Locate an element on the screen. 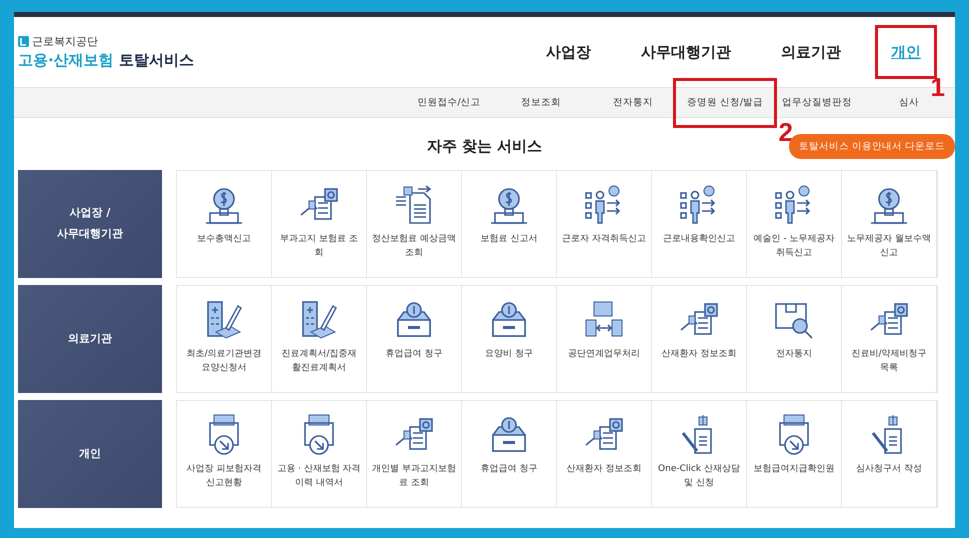 This screenshot has height=538, width=969. category-header: 개인 is located at coordinates (90, 454).